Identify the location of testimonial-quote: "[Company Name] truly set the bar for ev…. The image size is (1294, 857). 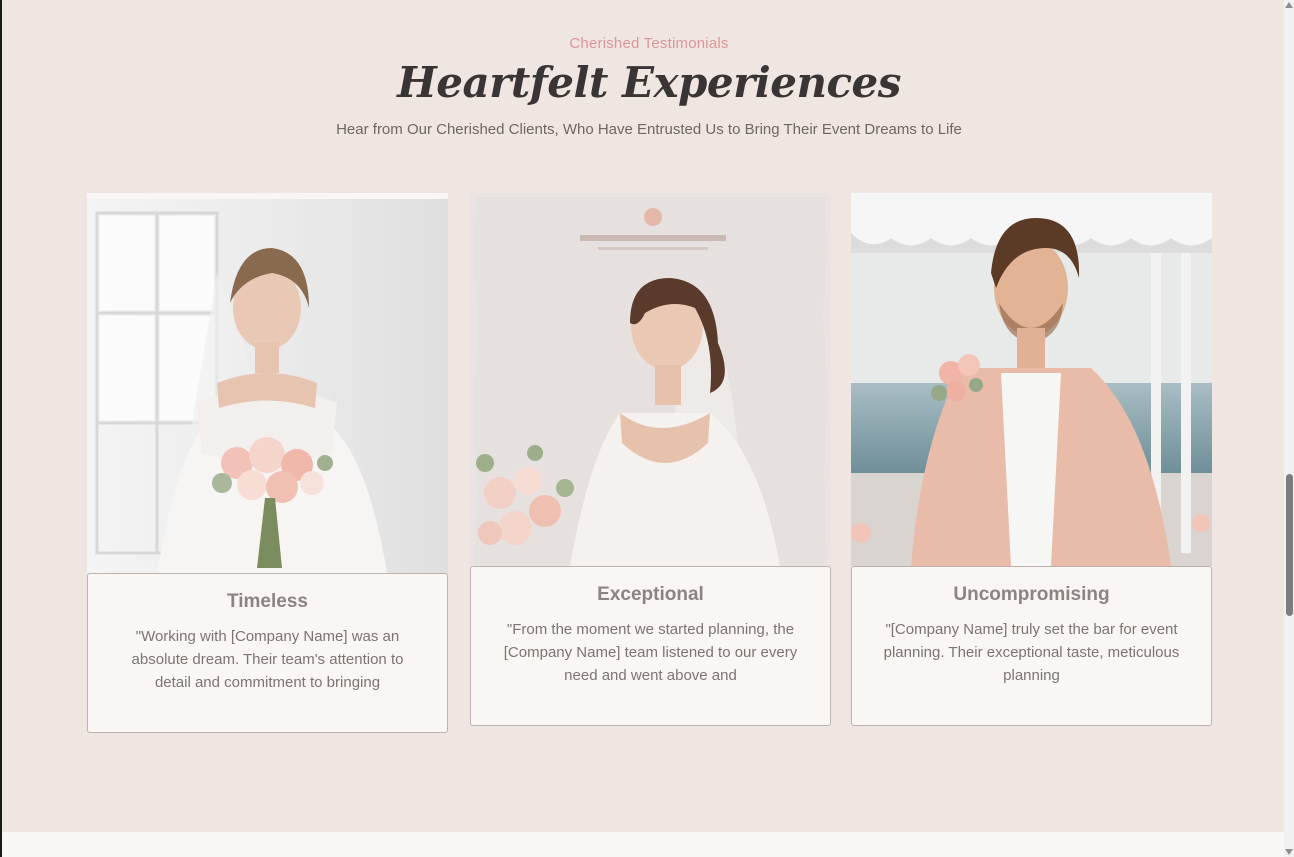
(1031, 652).